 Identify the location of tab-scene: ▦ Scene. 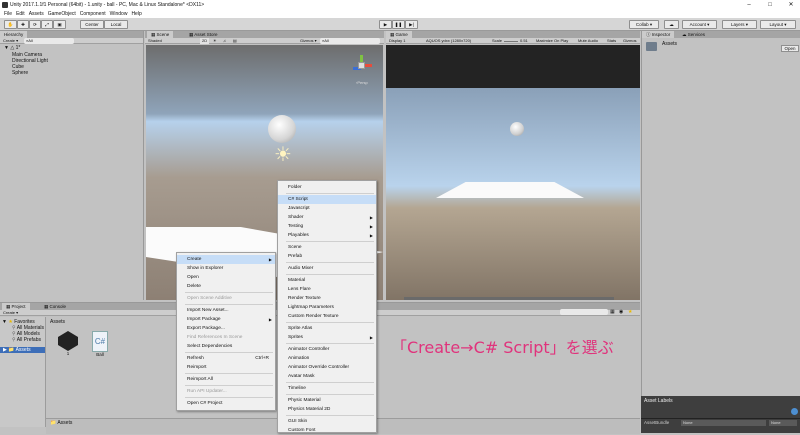
(160, 34).